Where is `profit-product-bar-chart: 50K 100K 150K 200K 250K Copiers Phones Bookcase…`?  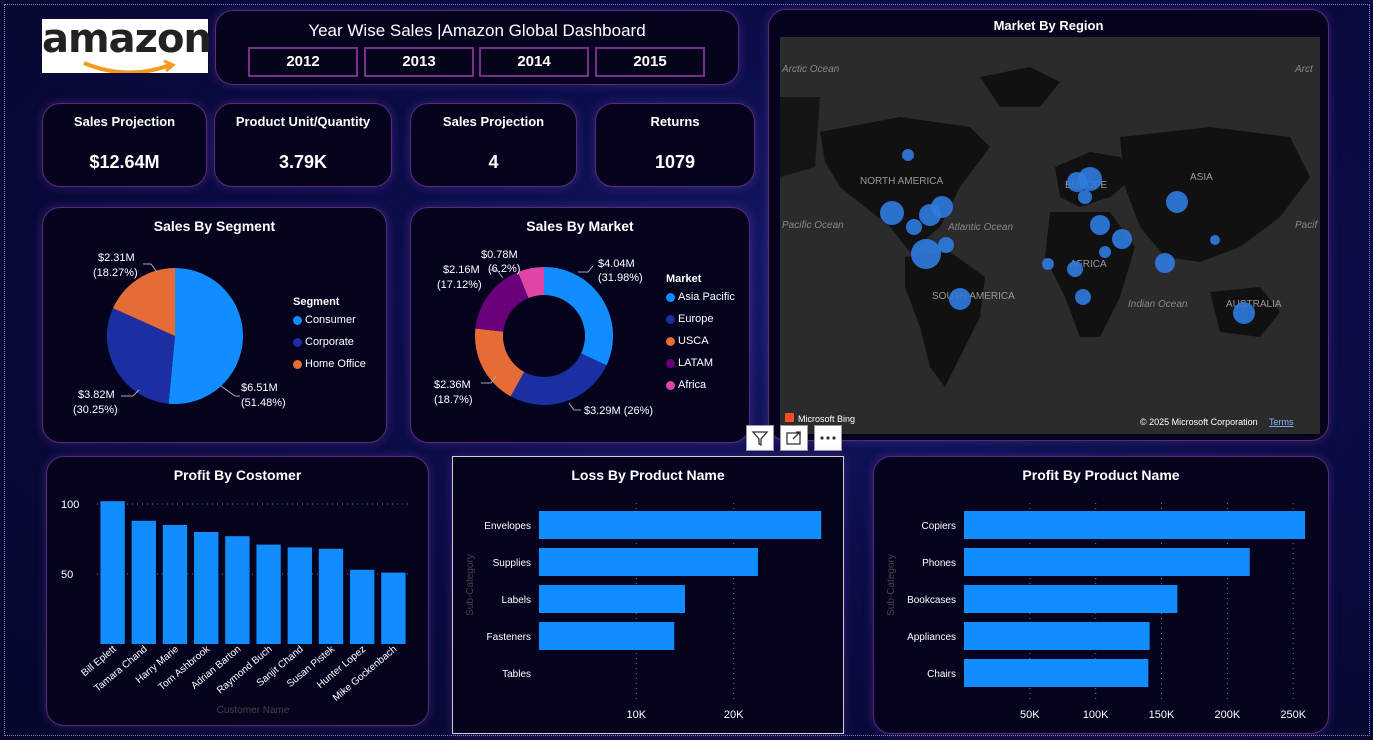
profit-product-bar-chart: 50K 100K 150K 200K 250K Copiers Phones Bookcase… is located at coordinates (1102, 596).